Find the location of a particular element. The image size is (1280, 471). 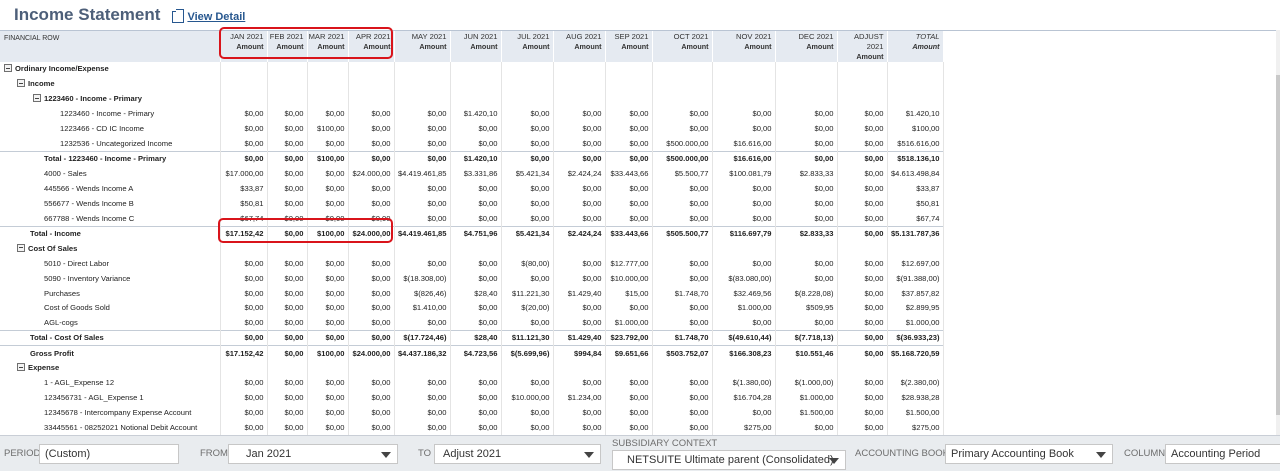

column-header-jun-2021: JUN 2021 Amount is located at coordinates (476, 46).